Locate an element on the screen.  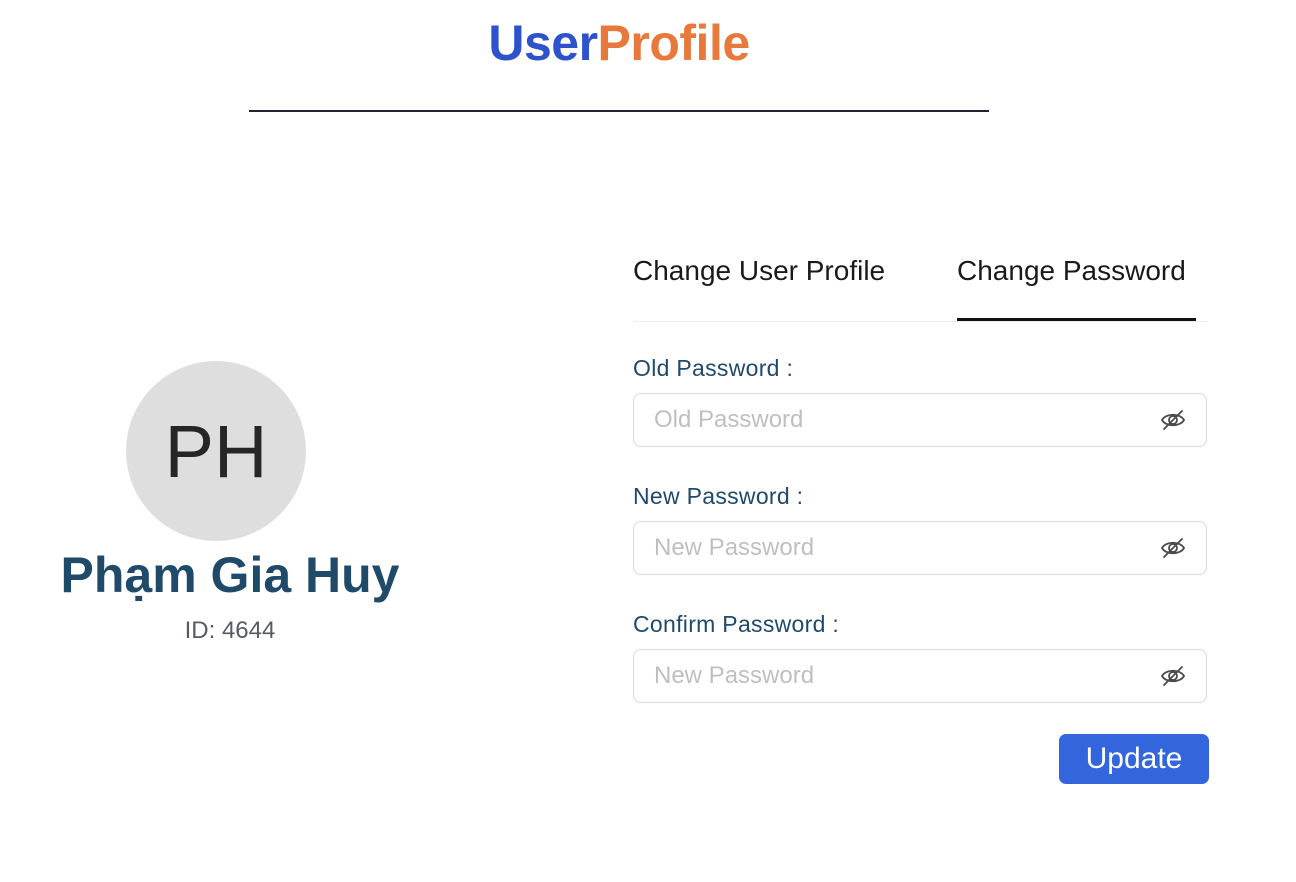
brand-title-profile: Profile is located at coordinates (674, 43).